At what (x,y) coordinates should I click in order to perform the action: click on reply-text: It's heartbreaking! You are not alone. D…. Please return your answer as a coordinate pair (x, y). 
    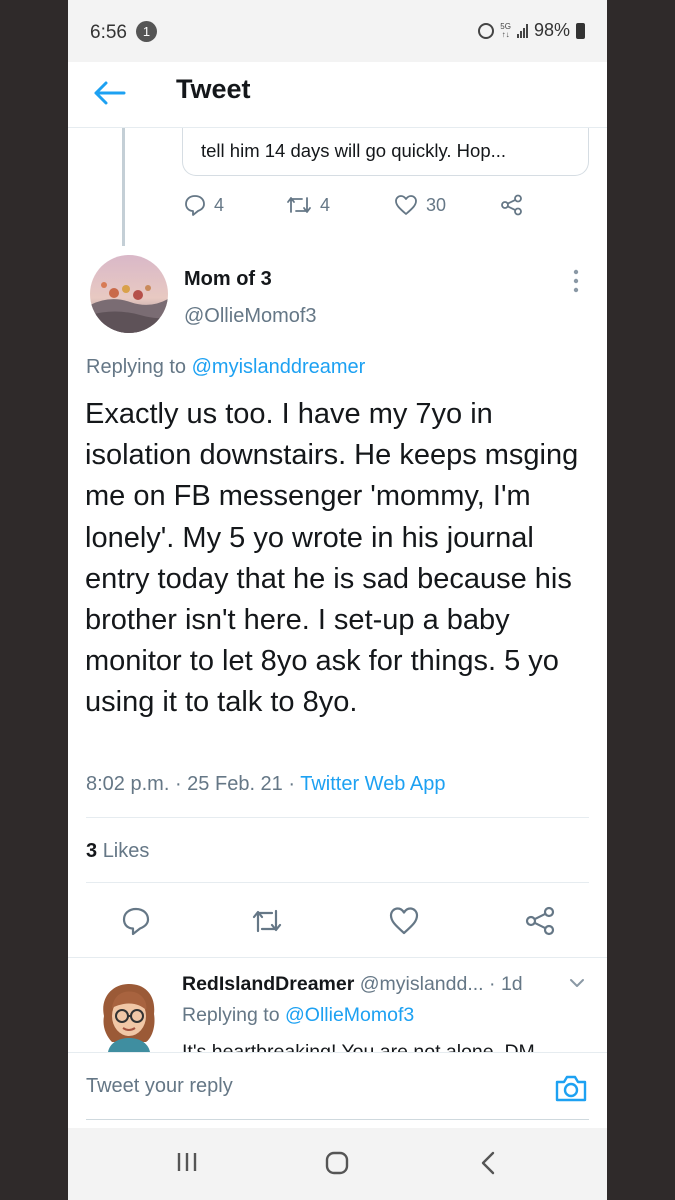
    Looking at the image, I should click on (358, 1046).